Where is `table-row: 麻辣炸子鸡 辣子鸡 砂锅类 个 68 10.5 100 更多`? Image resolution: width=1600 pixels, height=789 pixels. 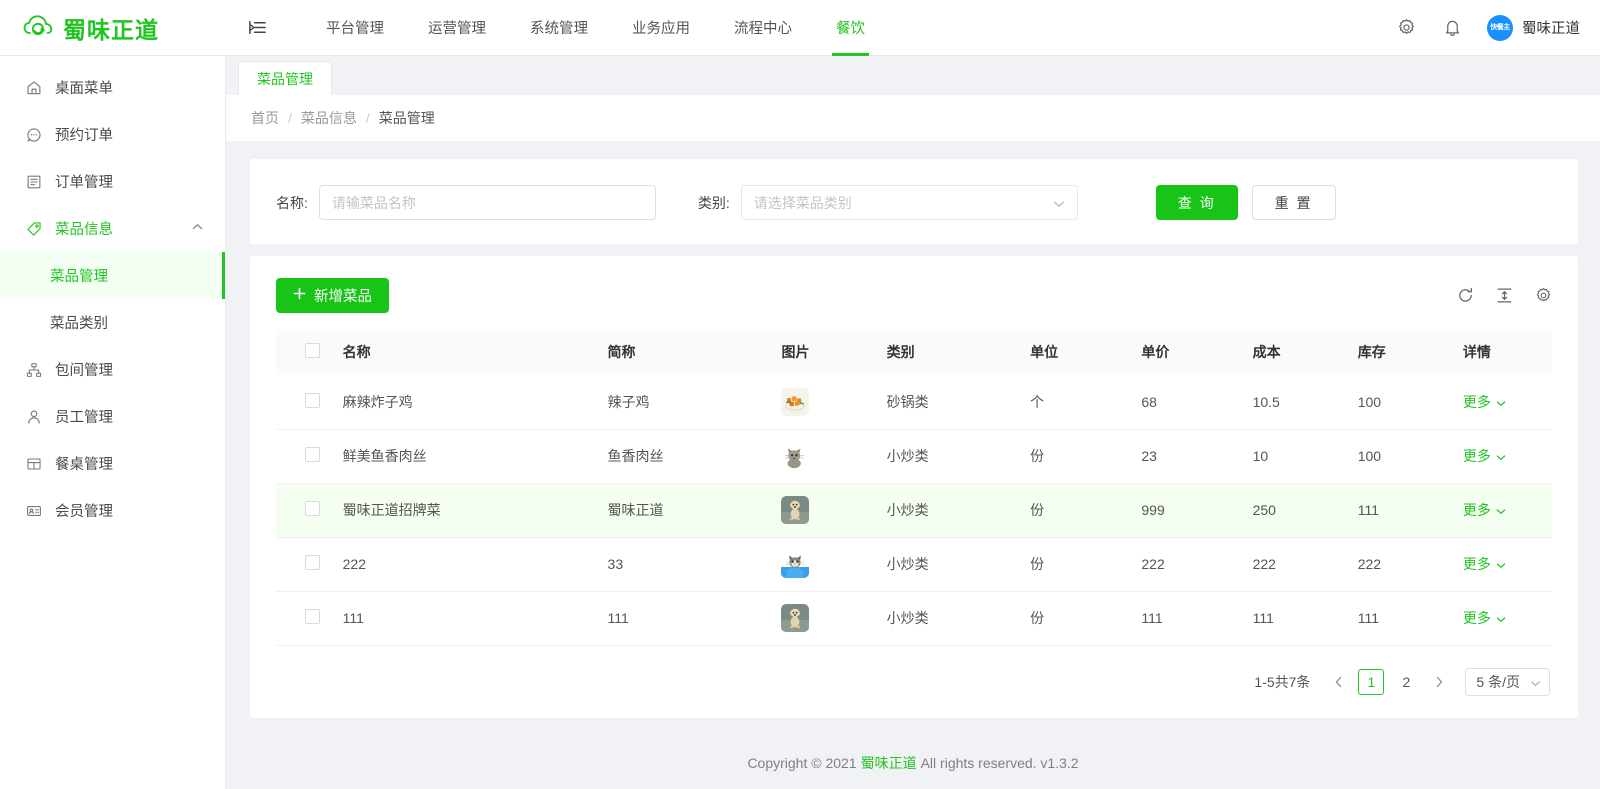 table-row: 麻辣炸子鸡 辣子鸡 砂锅类 个 68 10.5 100 更多 is located at coordinates (914, 402).